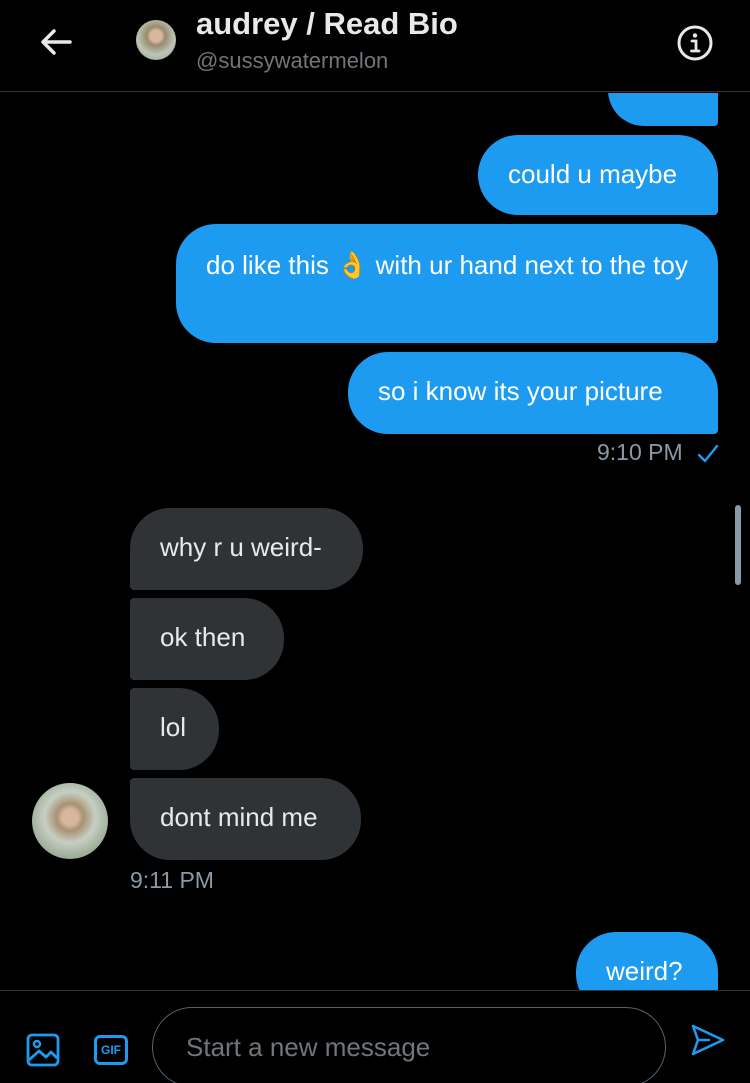 The width and height of the screenshot is (750, 1083). I want to click on message-text: why r u weird-, so click(241, 547).